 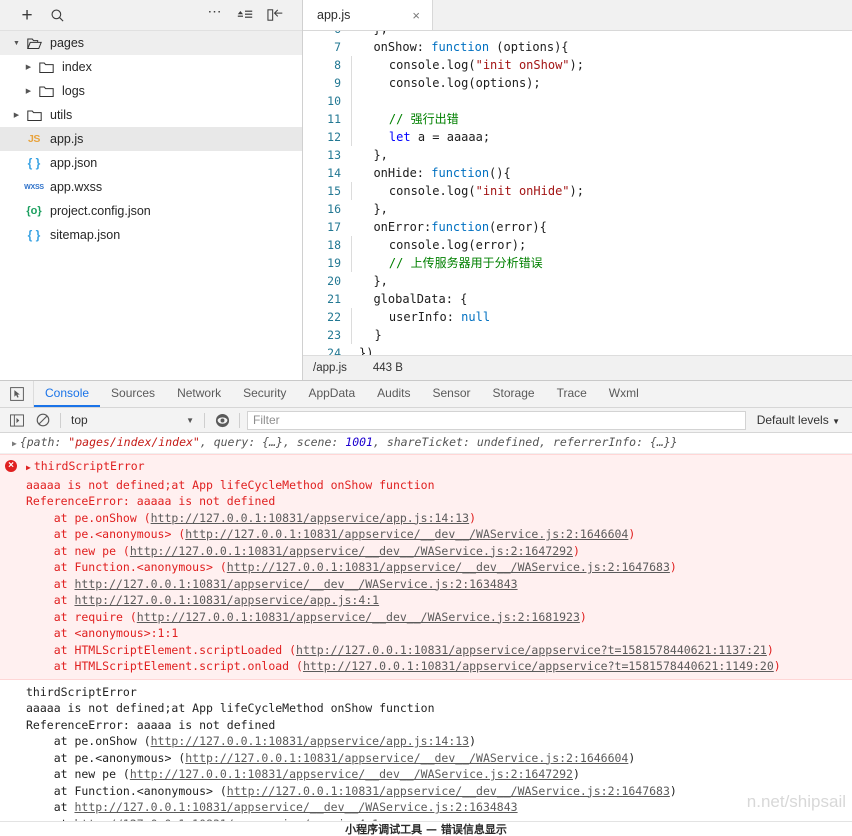 I want to click on chevron-down-icon, so click(x=16, y=43).